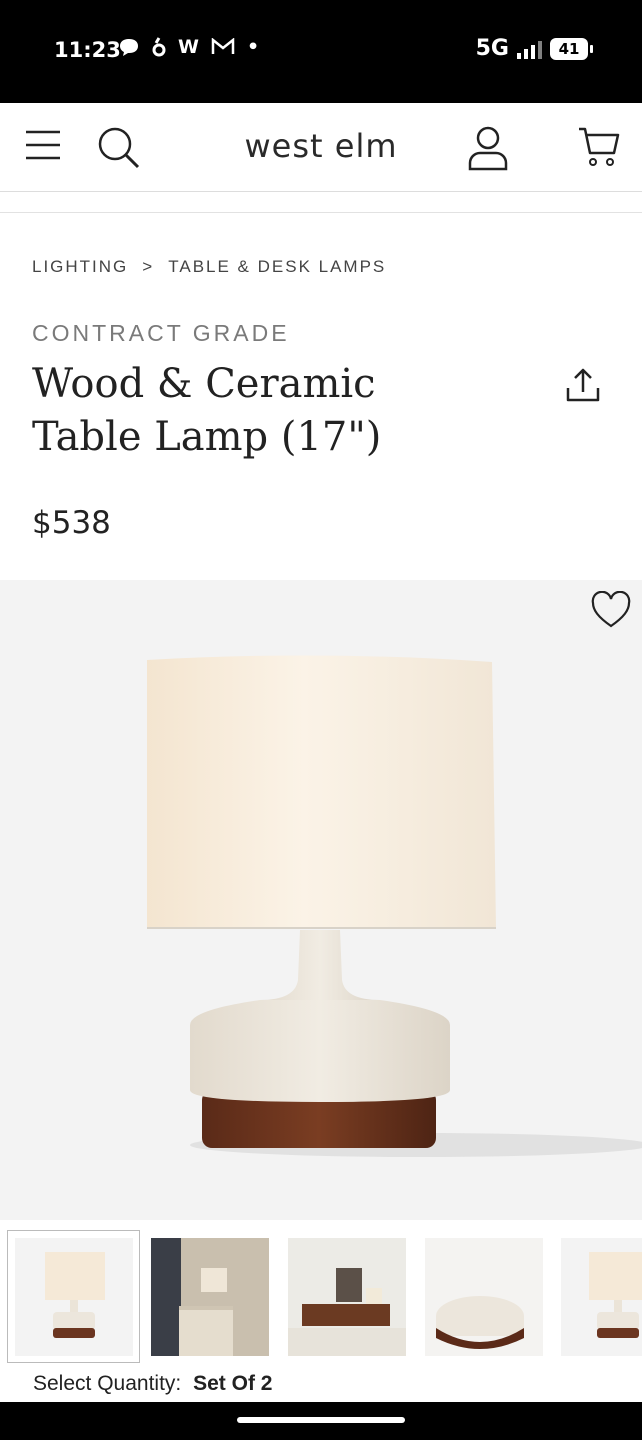 Image resolution: width=642 pixels, height=1440 pixels. Describe the element at coordinates (321, 51) in the screenshot. I see `status-bar: 11:23 W • 5G 41` at that location.